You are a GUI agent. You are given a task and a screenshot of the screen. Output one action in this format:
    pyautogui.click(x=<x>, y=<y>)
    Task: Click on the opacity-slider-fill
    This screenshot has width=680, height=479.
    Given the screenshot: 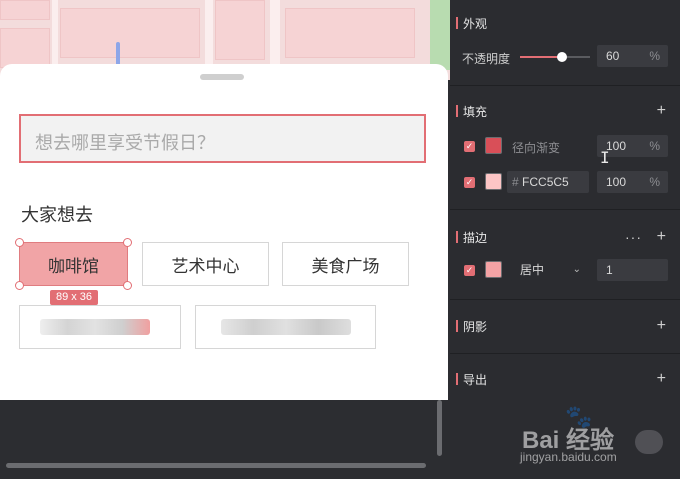 What is the action you would take?
    pyautogui.click(x=541, y=57)
    